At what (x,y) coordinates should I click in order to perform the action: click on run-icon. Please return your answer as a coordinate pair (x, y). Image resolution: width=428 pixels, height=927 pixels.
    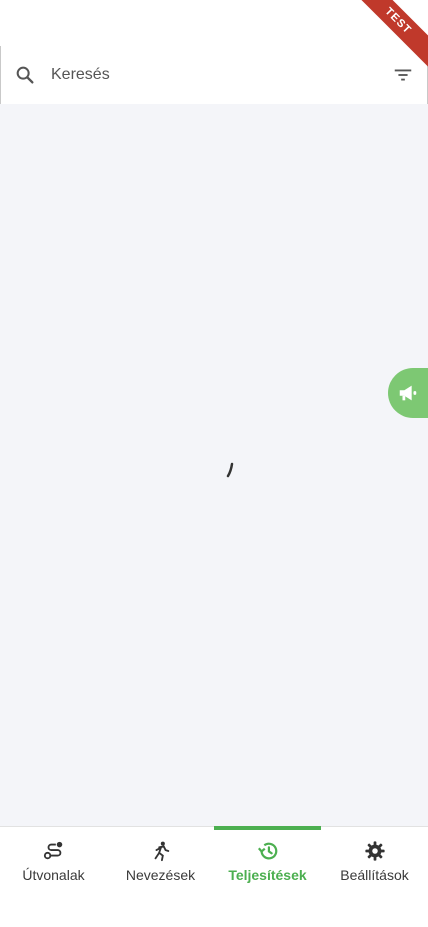
    Looking at the image, I should click on (161, 851).